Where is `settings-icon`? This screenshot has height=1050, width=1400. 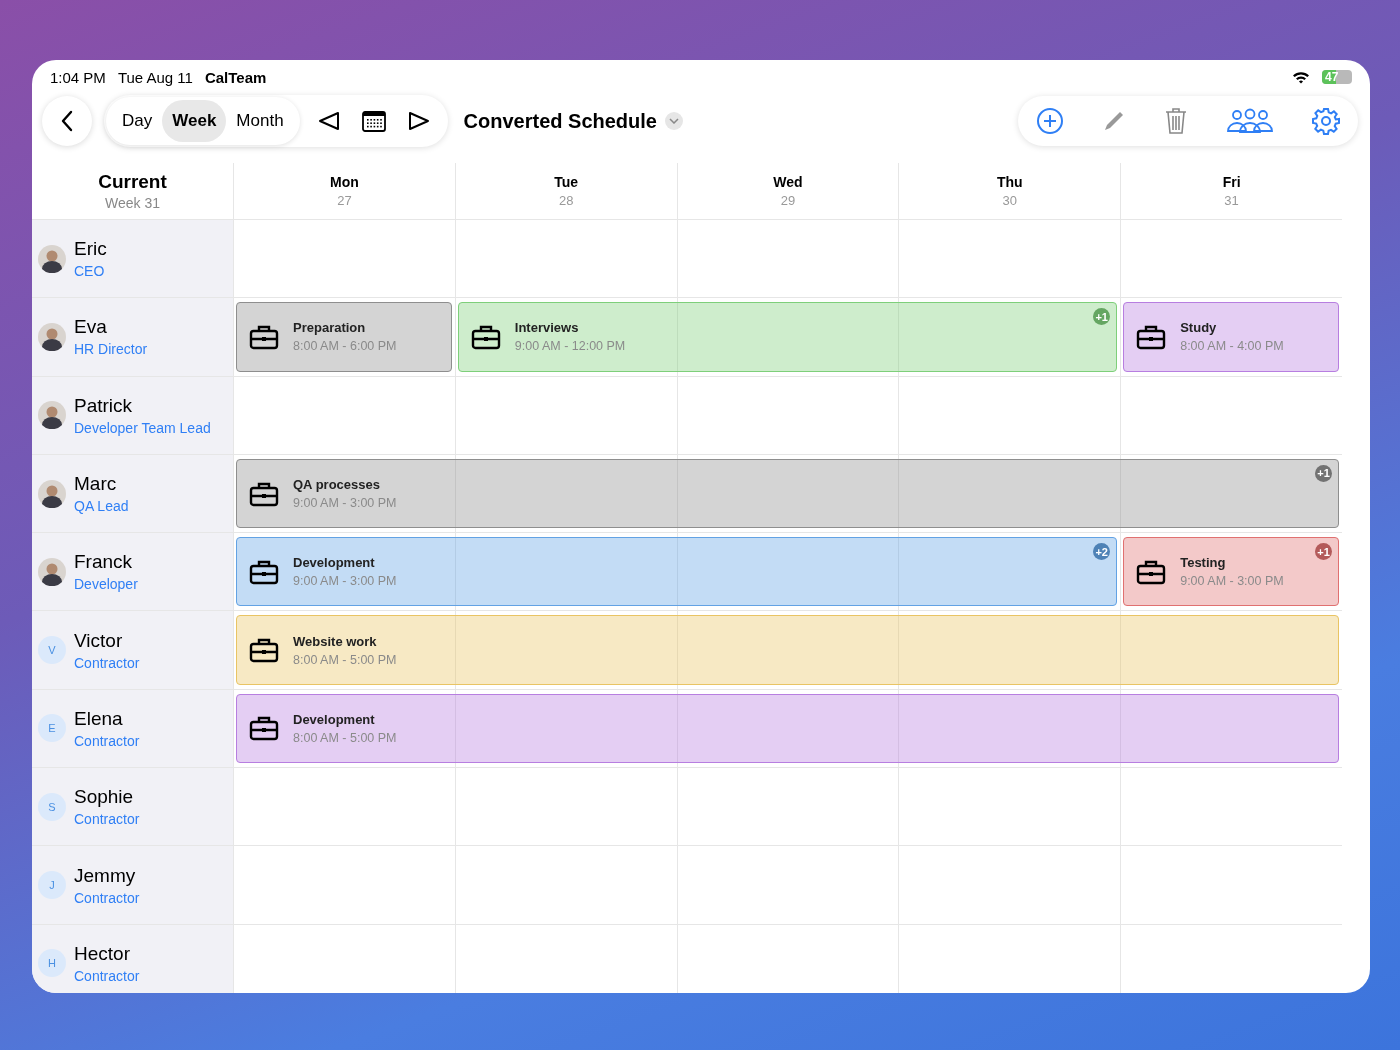
settings-icon is located at coordinates (1326, 121).